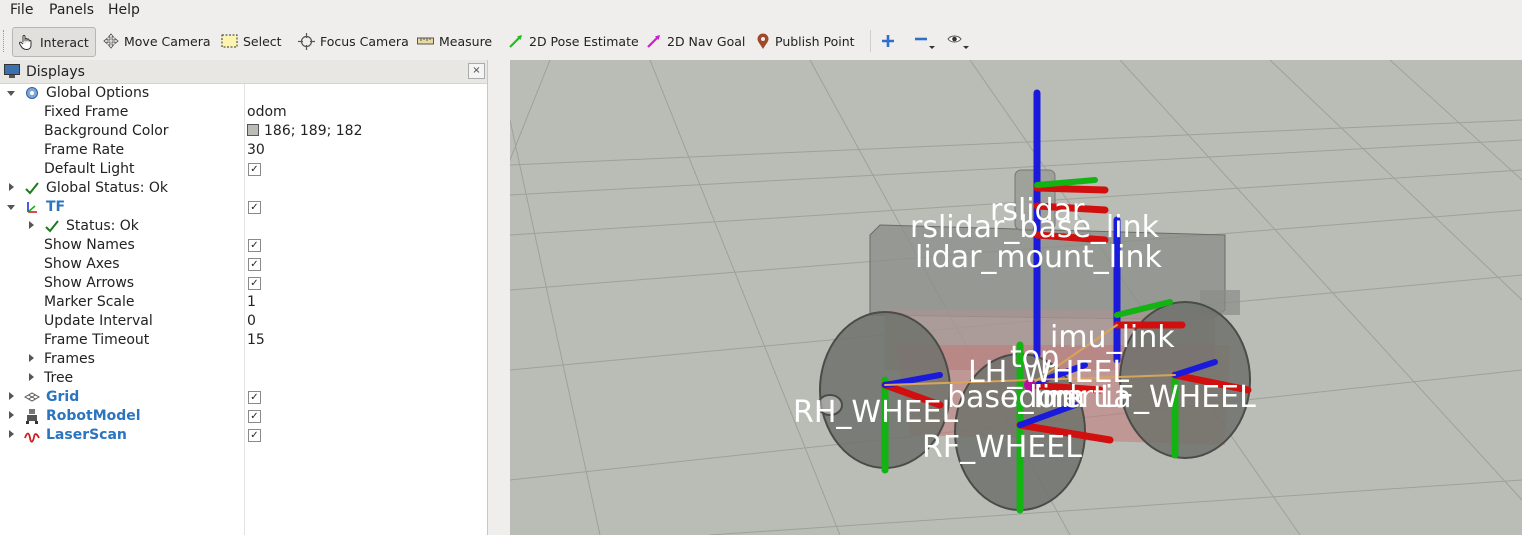 This screenshot has height=535, width=1522. I want to click on tf-checkbox: ✓, so click(254, 207).